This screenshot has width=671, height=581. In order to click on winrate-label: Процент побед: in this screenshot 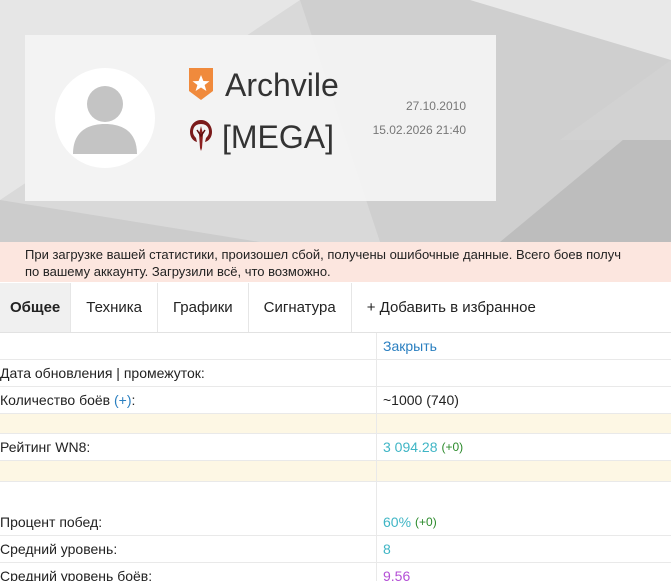, I will do `click(188, 522)`.